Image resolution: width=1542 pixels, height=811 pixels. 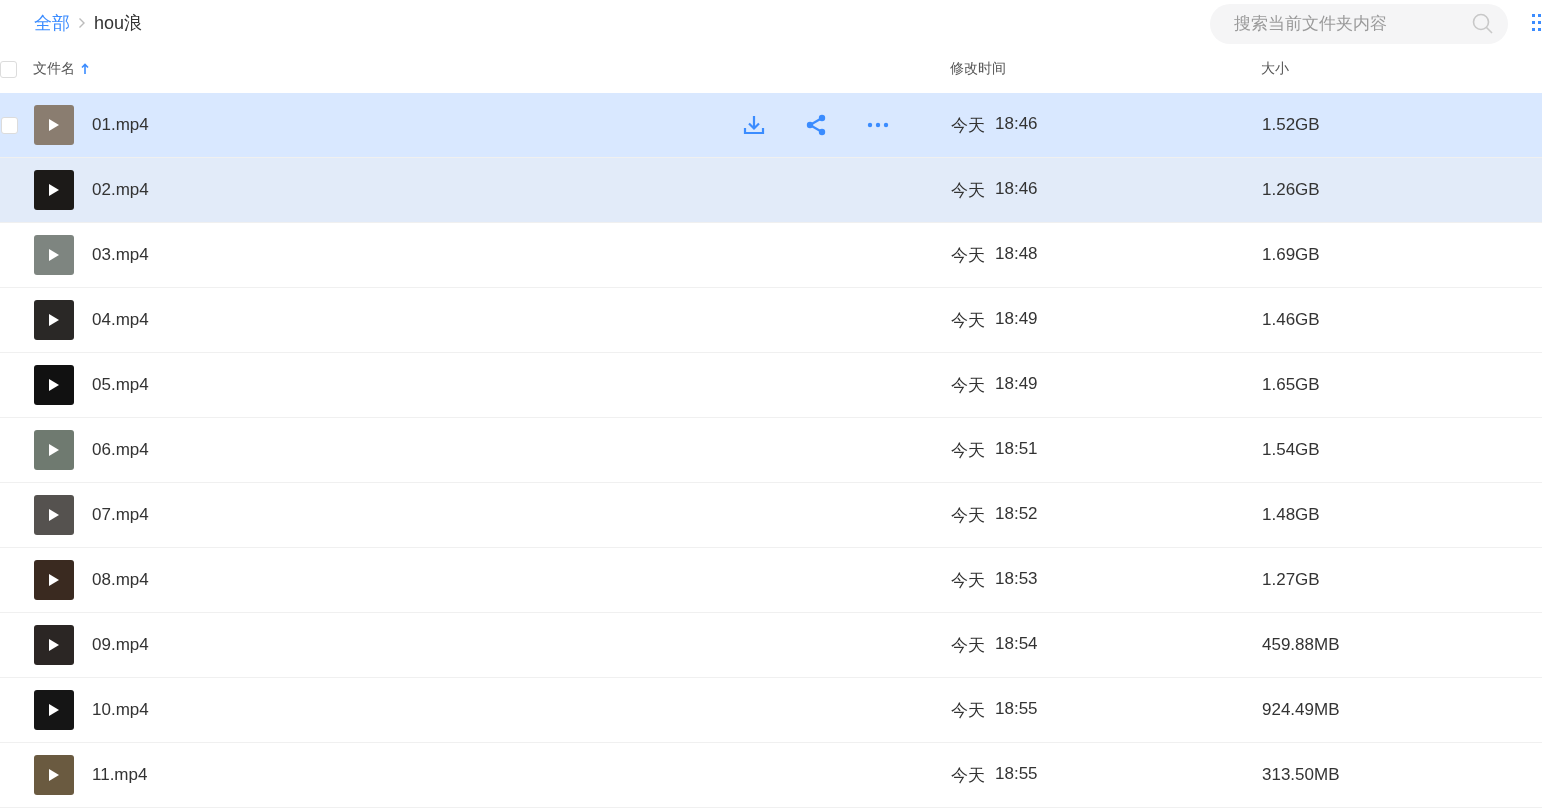 What do you see at coordinates (120, 450) in the screenshot?
I see `file-name: 06.mp4` at bounding box center [120, 450].